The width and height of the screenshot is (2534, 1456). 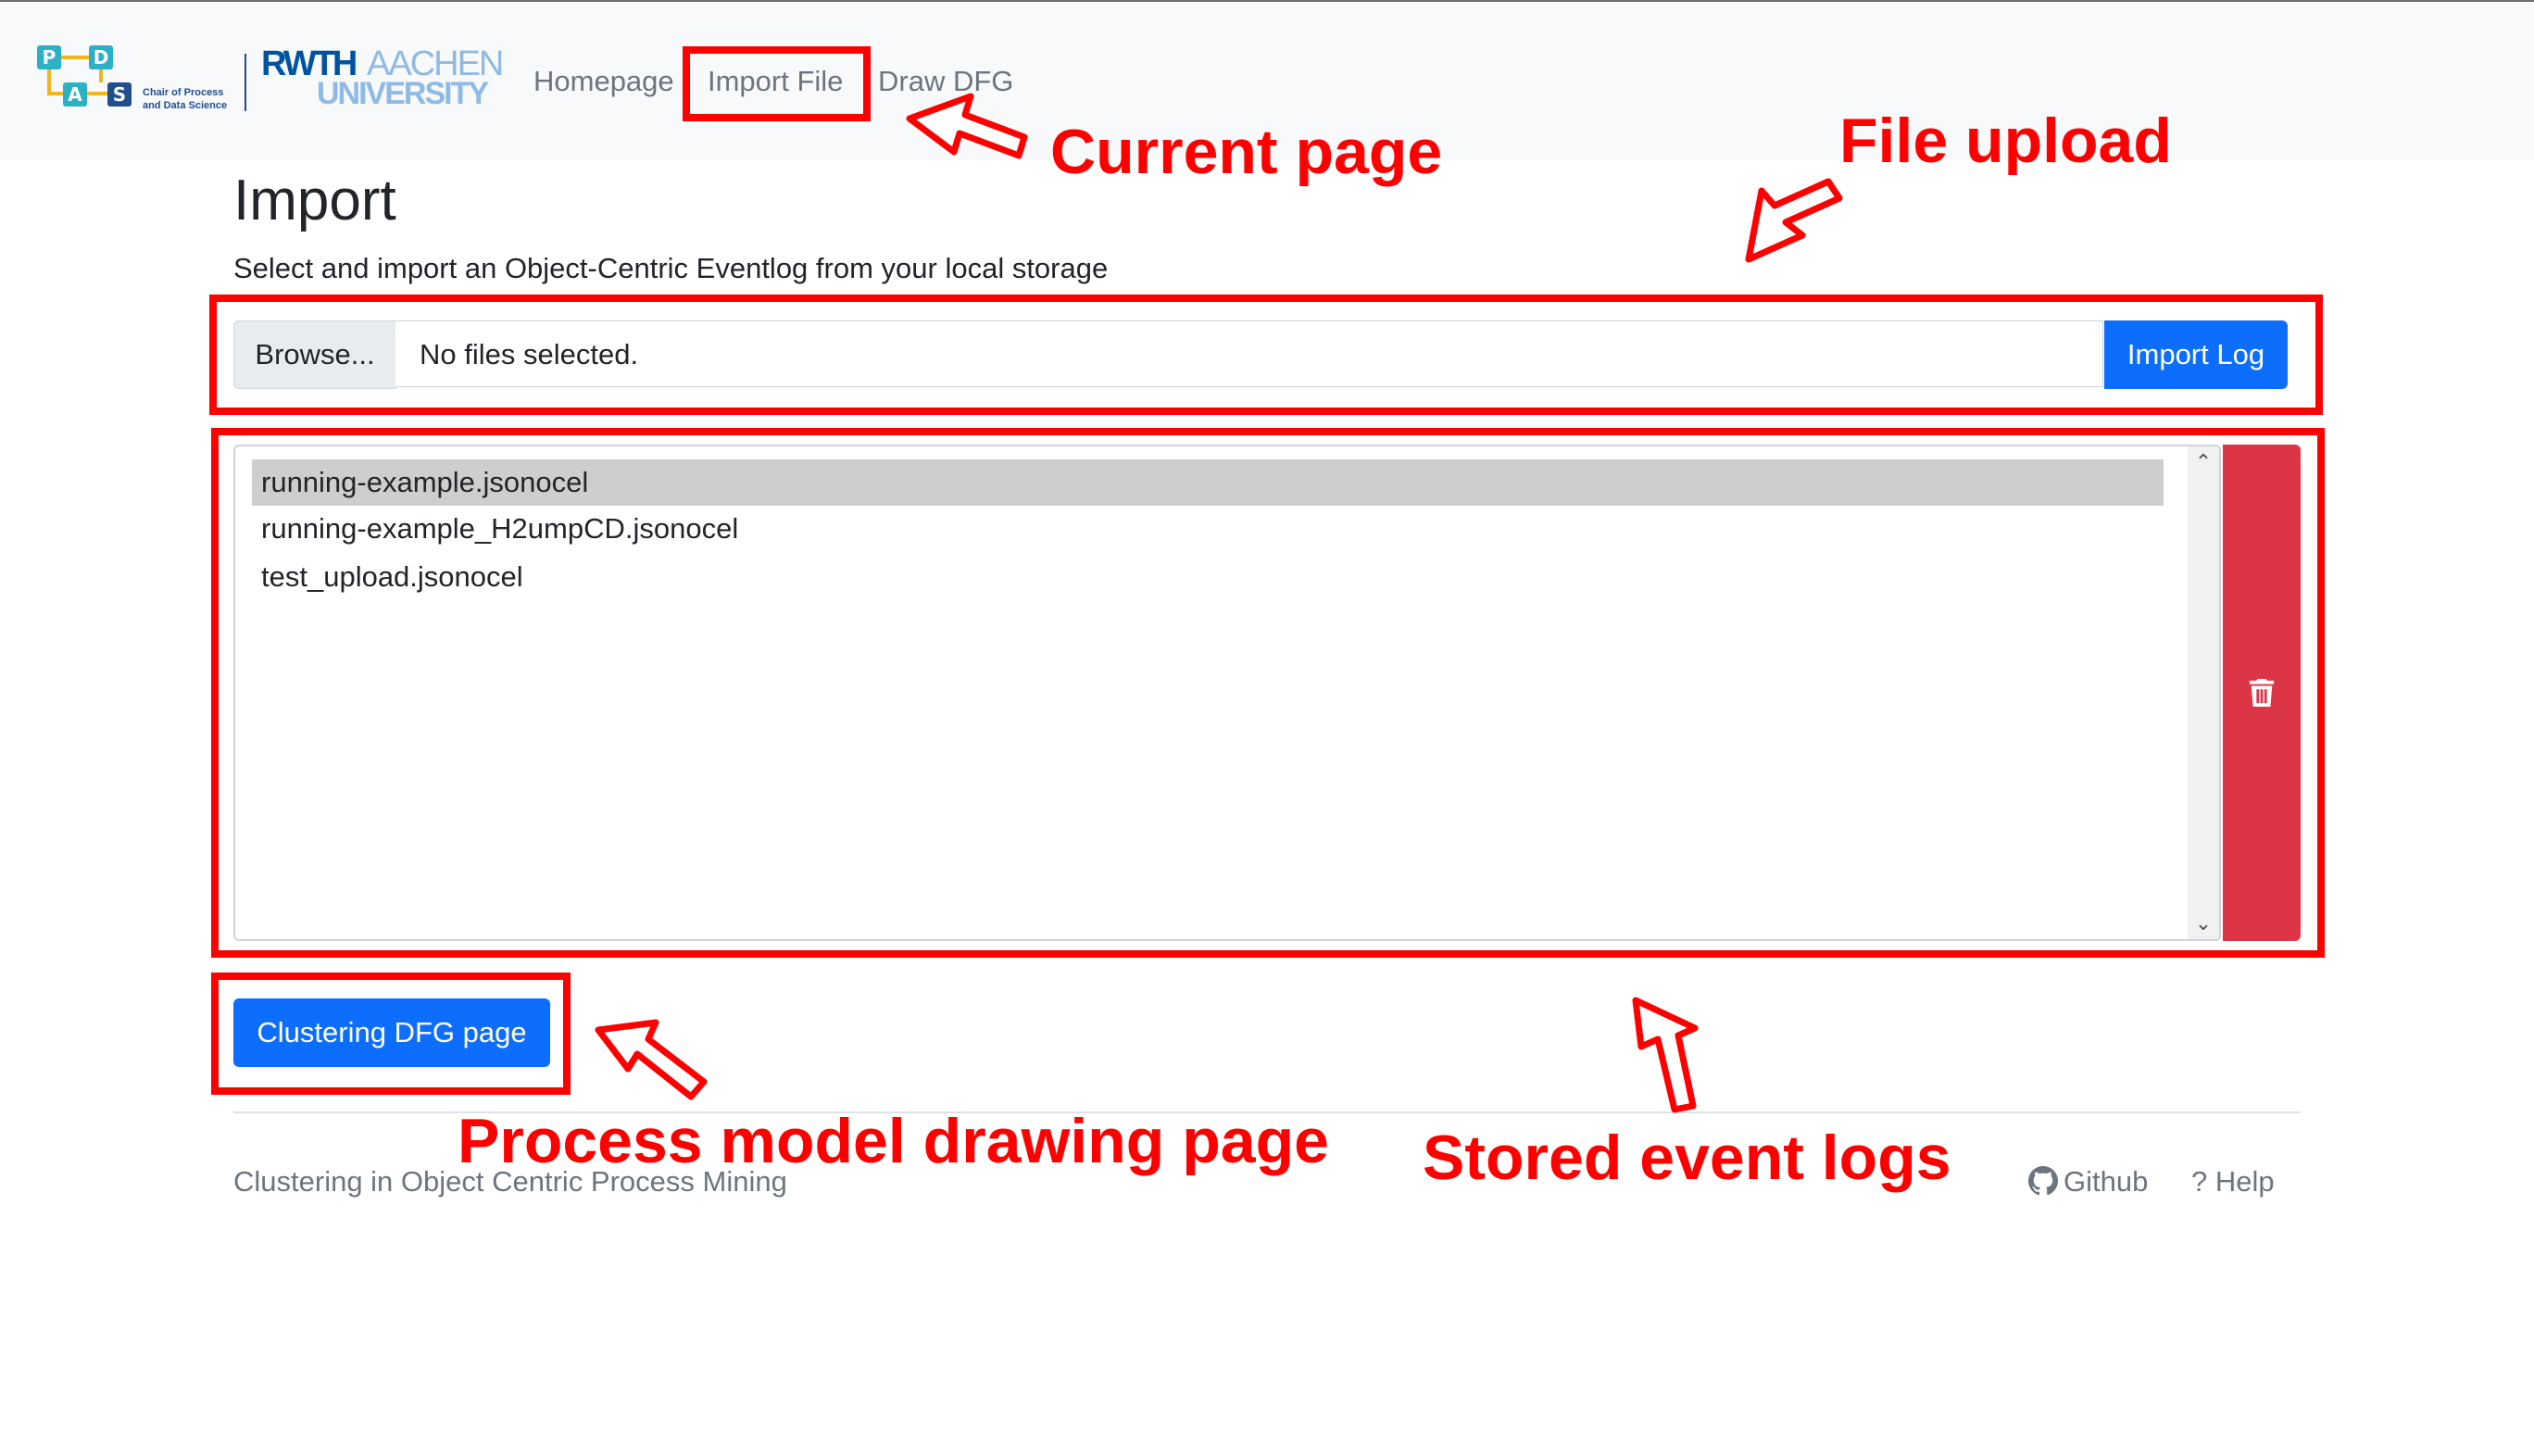 What do you see at coordinates (1665, 1055) in the screenshot?
I see `arrow-stored-logs-icon` at bounding box center [1665, 1055].